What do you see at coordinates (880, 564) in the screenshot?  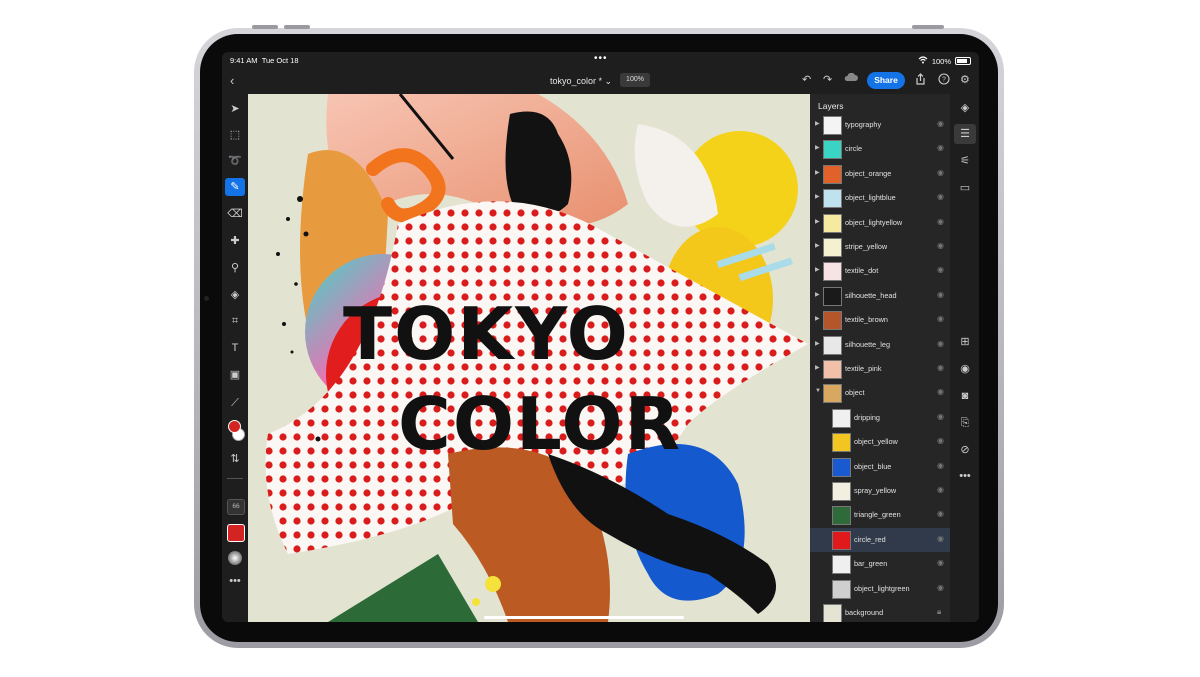 I see `layer-row: bar_green ◉` at bounding box center [880, 564].